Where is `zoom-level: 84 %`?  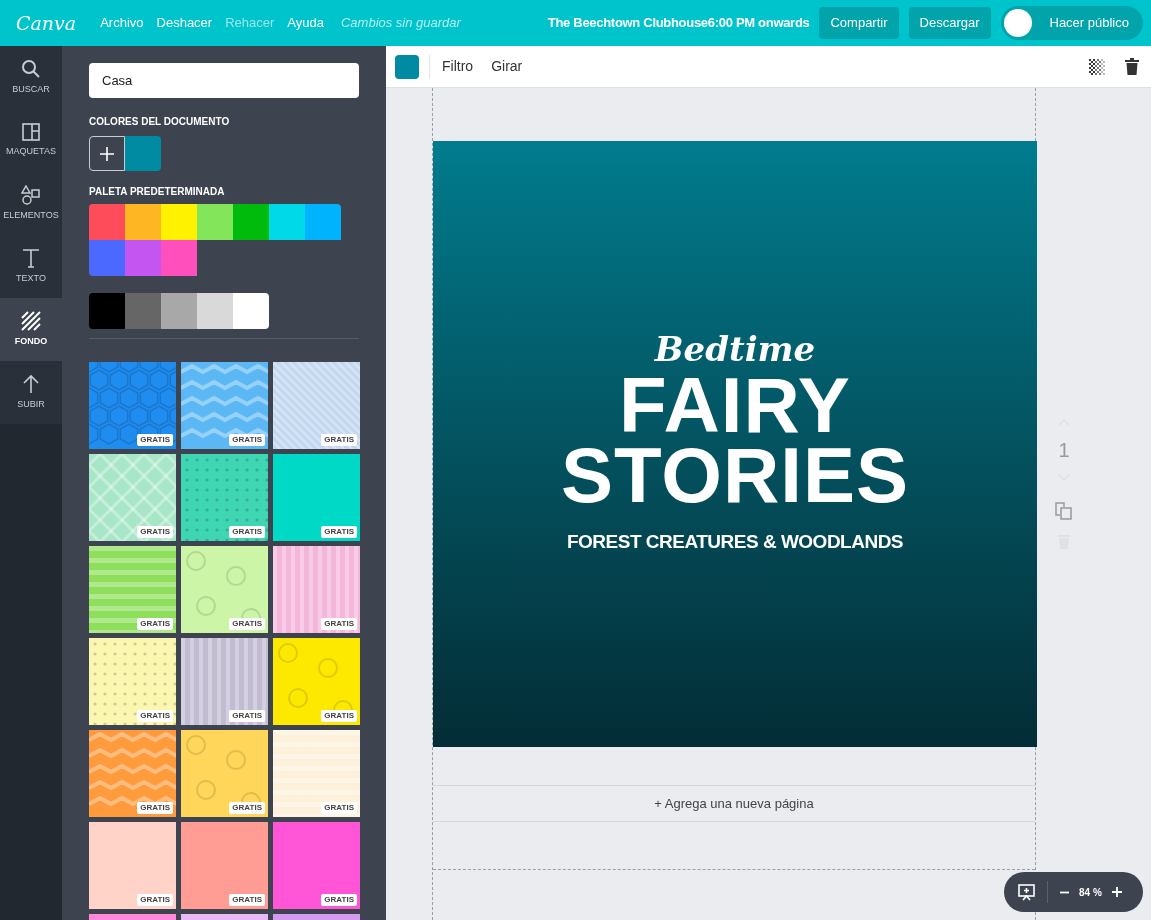
zoom-level: 84 % is located at coordinates (1090, 892).